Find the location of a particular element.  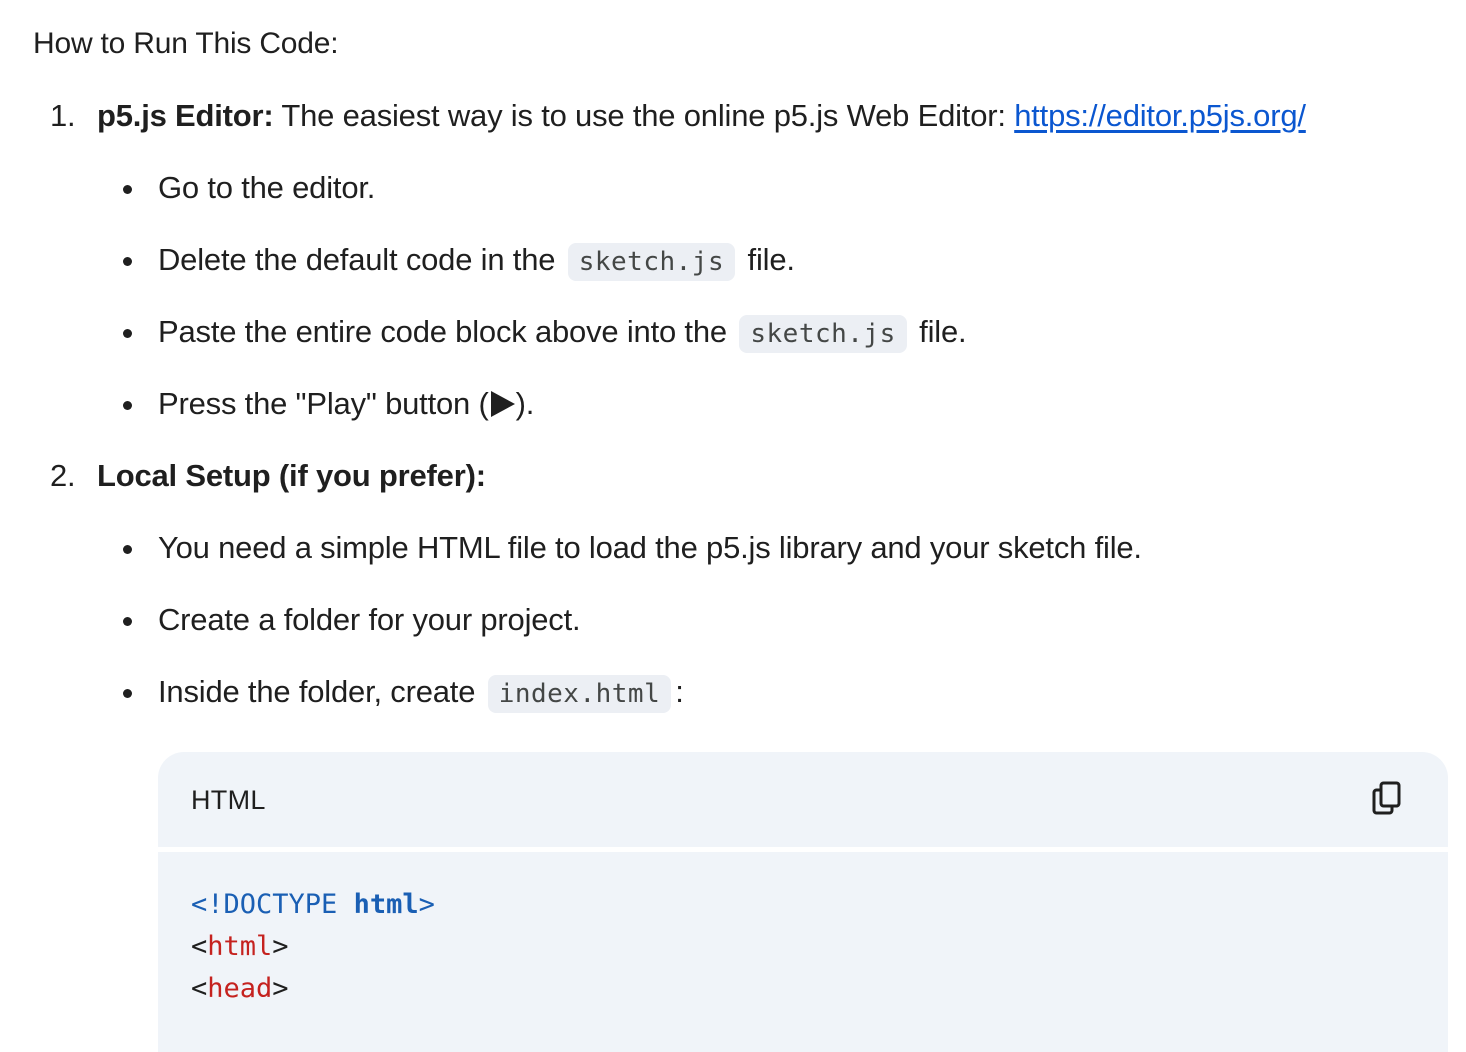

inline-code: index.html is located at coordinates (579, 694).